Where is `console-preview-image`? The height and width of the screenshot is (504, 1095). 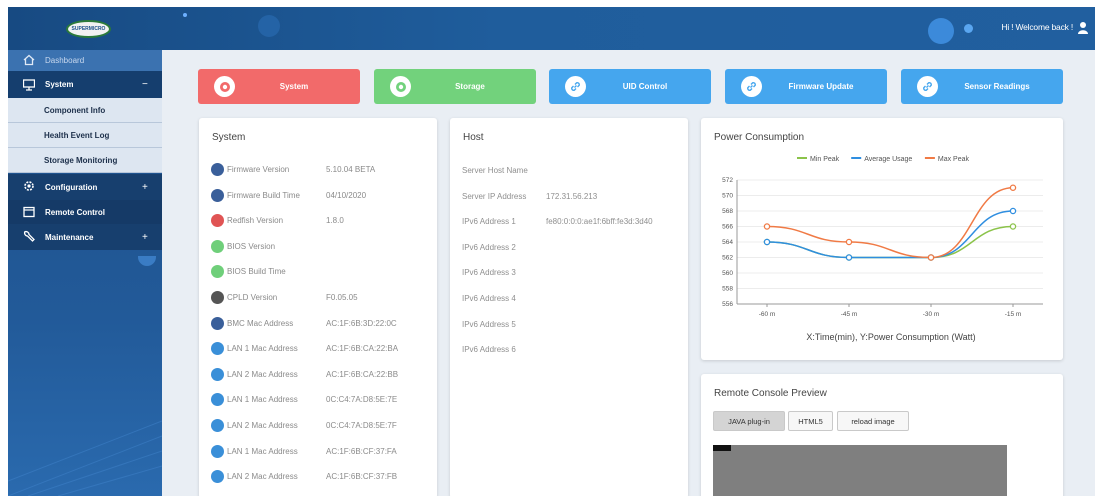 console-preview-image is located at coordinates (860, 470).